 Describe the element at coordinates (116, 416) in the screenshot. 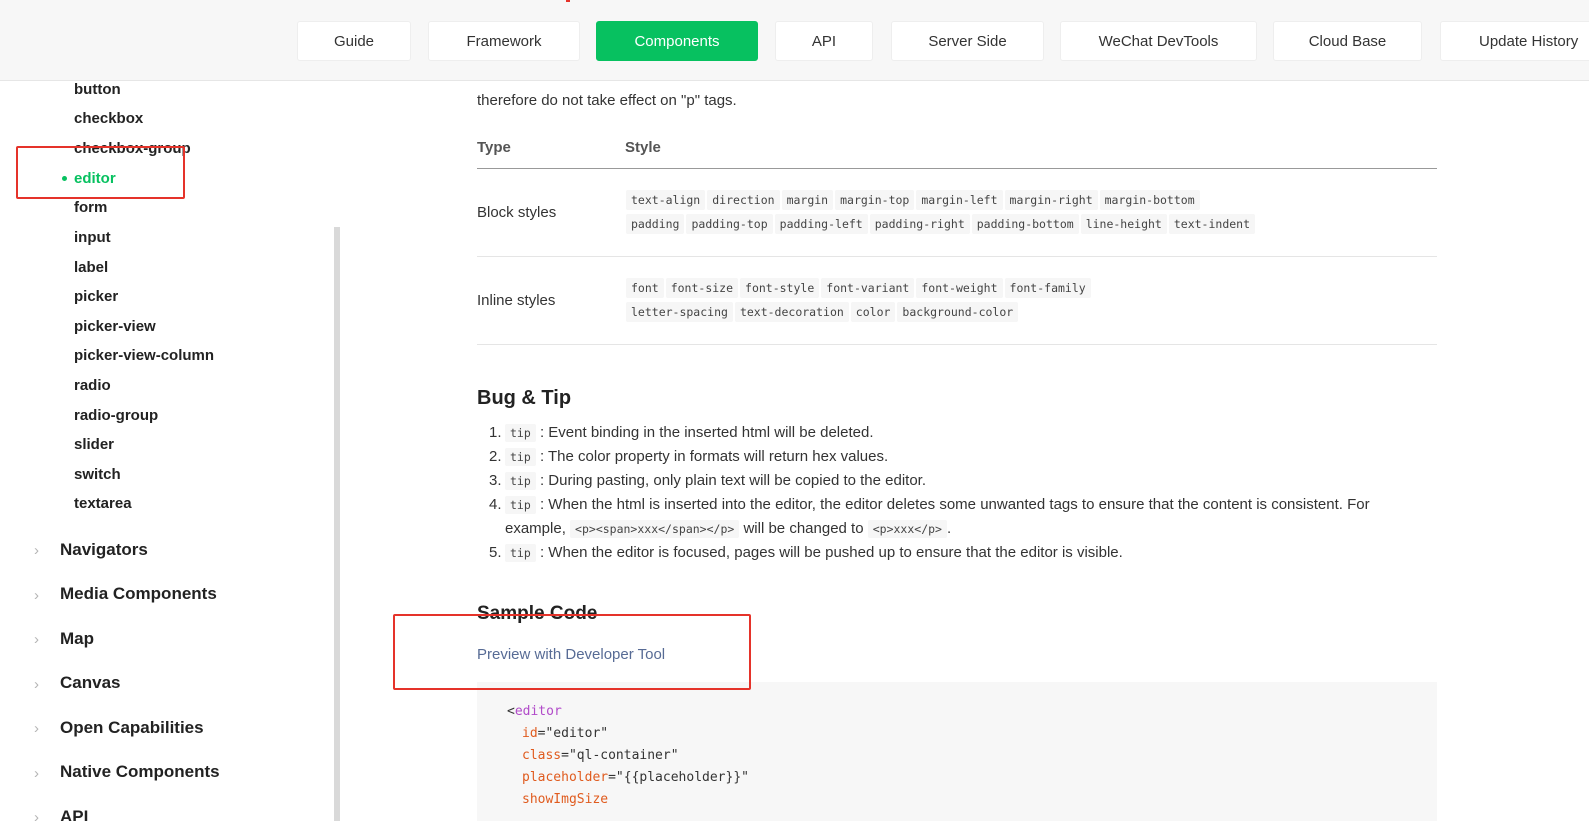

I see `sidebar-item-radio-group: radio-group` at that location.